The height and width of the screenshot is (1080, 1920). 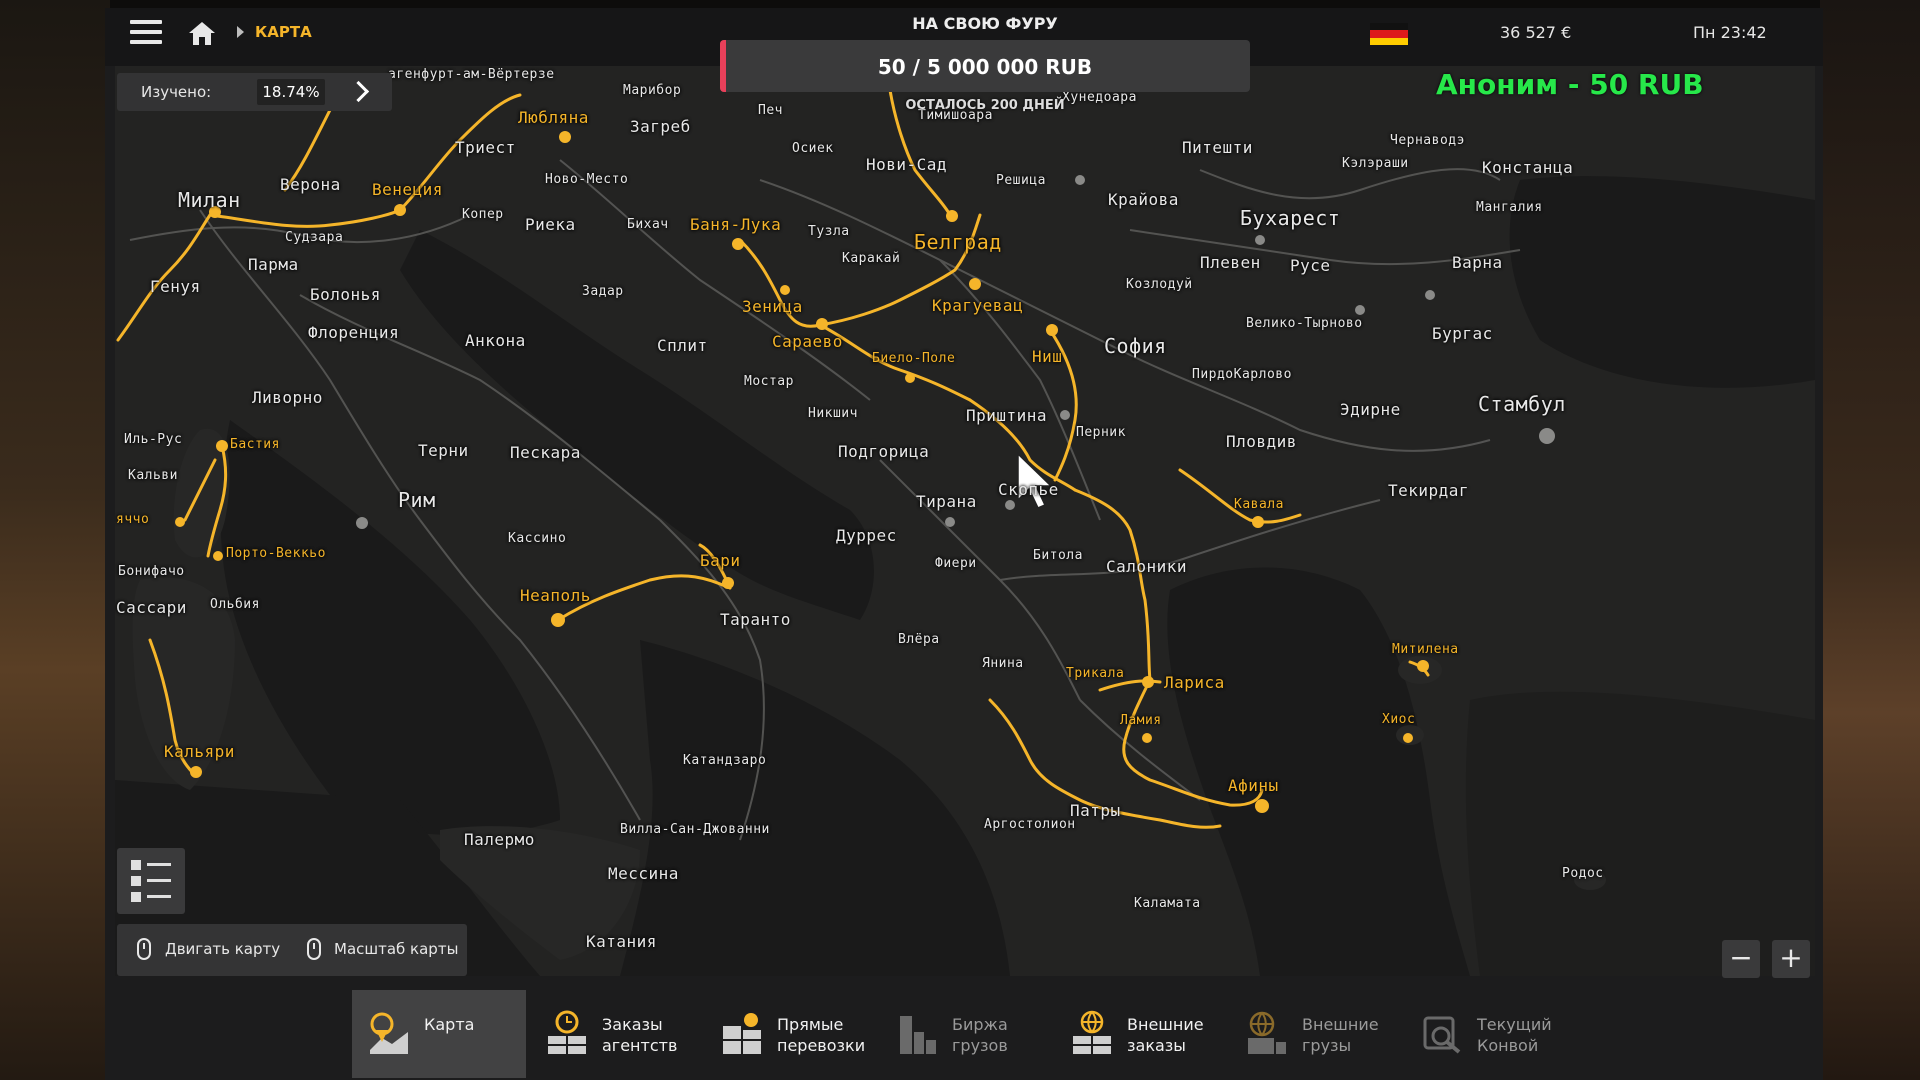 What do you see at coordinates (314, 237) in the screenshot?
I see `city-label: Судзара` at bounding box center [314, 237].